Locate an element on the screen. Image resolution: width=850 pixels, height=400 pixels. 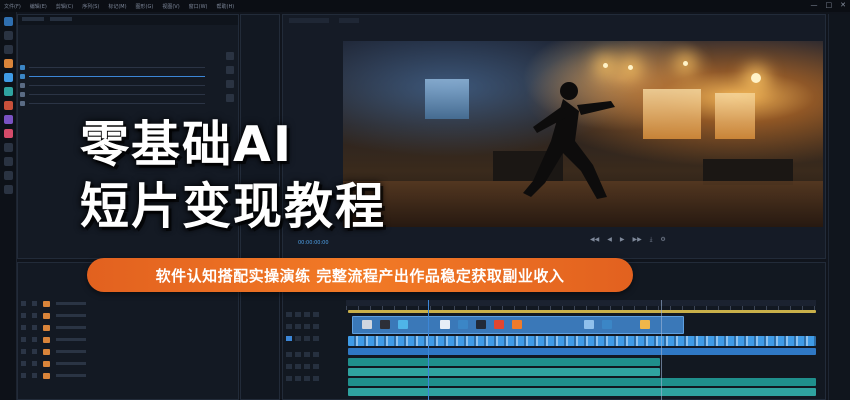
menu-view: 视图(V) is located at coordinates (170, 6).